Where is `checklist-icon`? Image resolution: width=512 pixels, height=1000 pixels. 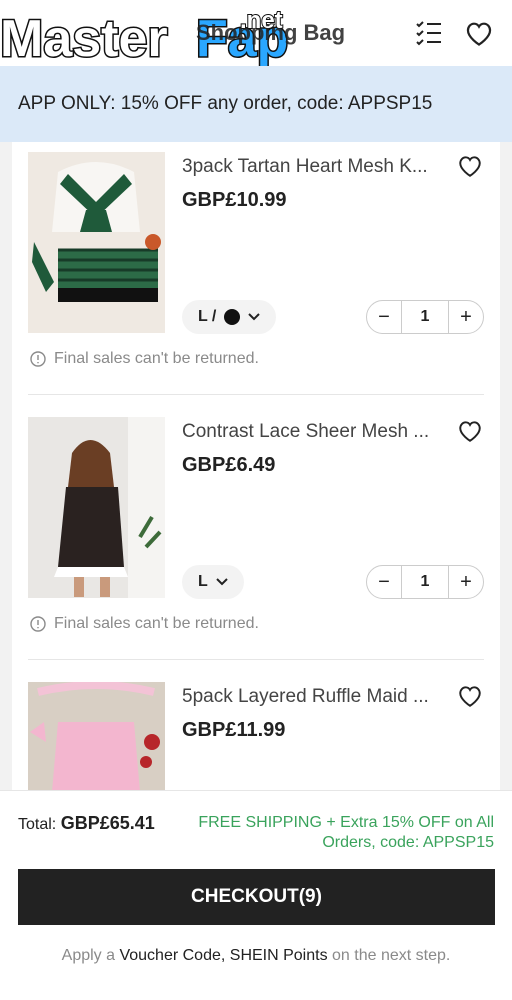 checklist-icon is located at coordinates (429, 33).